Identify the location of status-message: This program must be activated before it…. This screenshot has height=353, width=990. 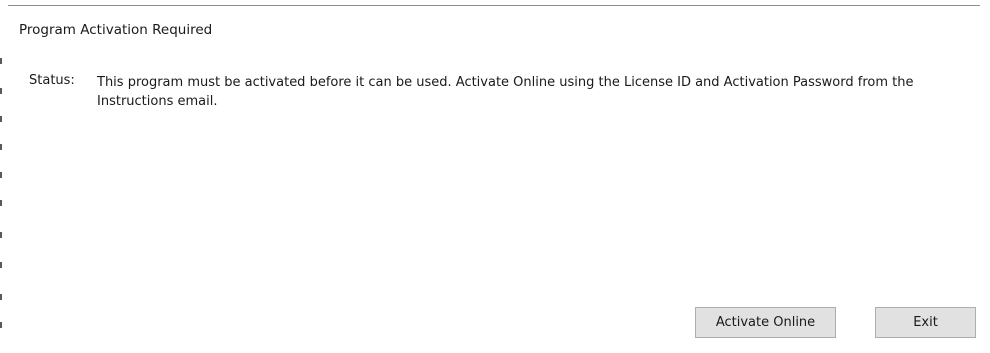
(505, 92).